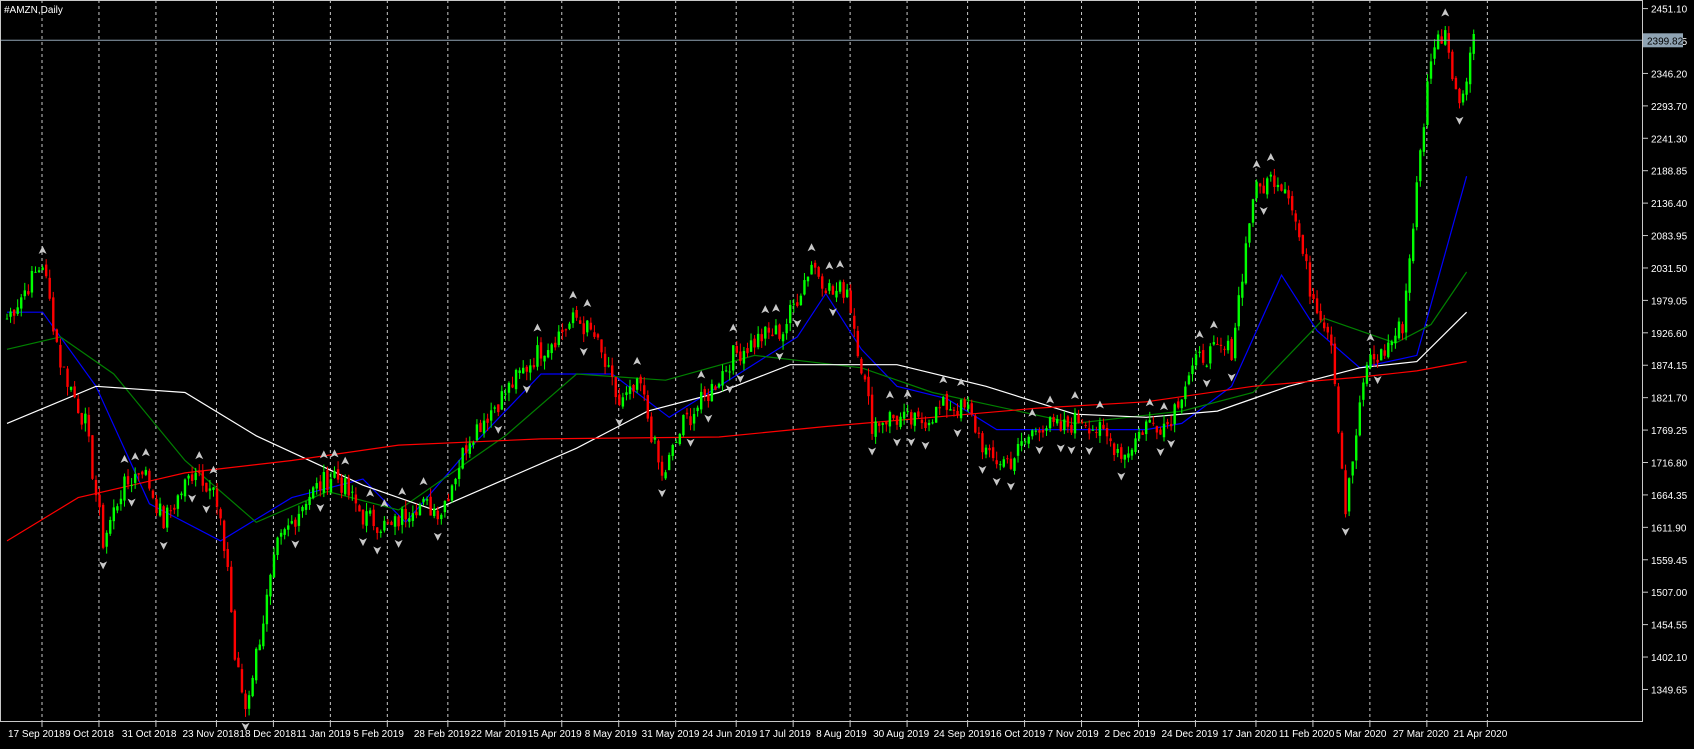 Image resolution: width=1694 pixels, height=749 pixels. I want to click on price-tick-label: 2031.50, so click(1669, 269).